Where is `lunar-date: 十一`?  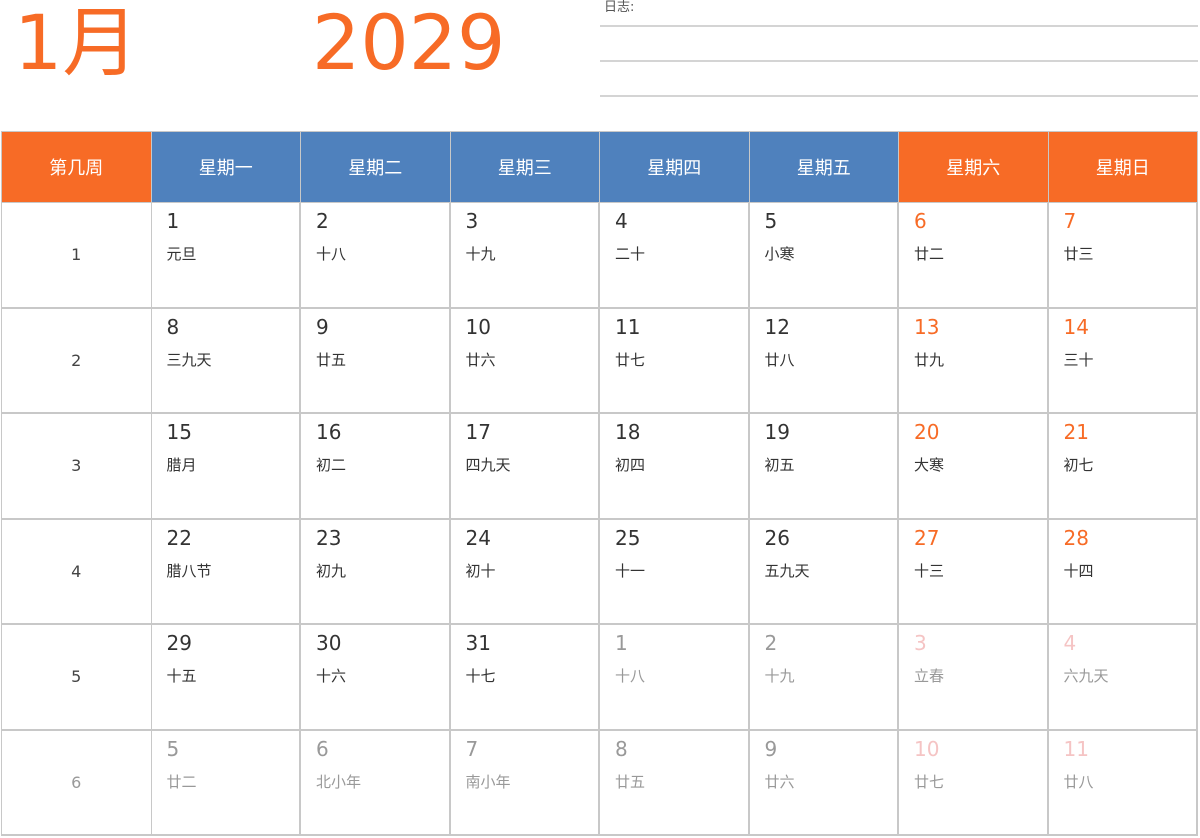
lunar-date: 十一 is located at coordinates (630, 570).